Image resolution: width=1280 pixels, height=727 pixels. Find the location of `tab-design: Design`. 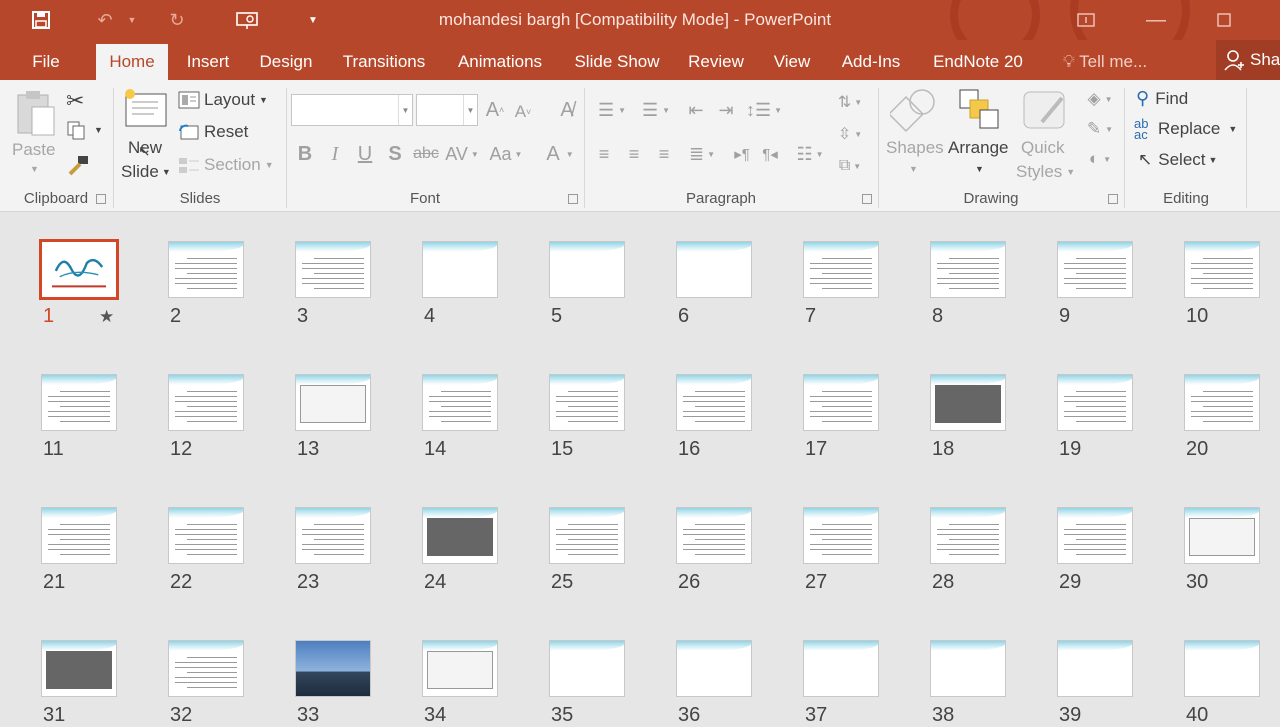

tab-design: Design is located at coordinates (286, 62).